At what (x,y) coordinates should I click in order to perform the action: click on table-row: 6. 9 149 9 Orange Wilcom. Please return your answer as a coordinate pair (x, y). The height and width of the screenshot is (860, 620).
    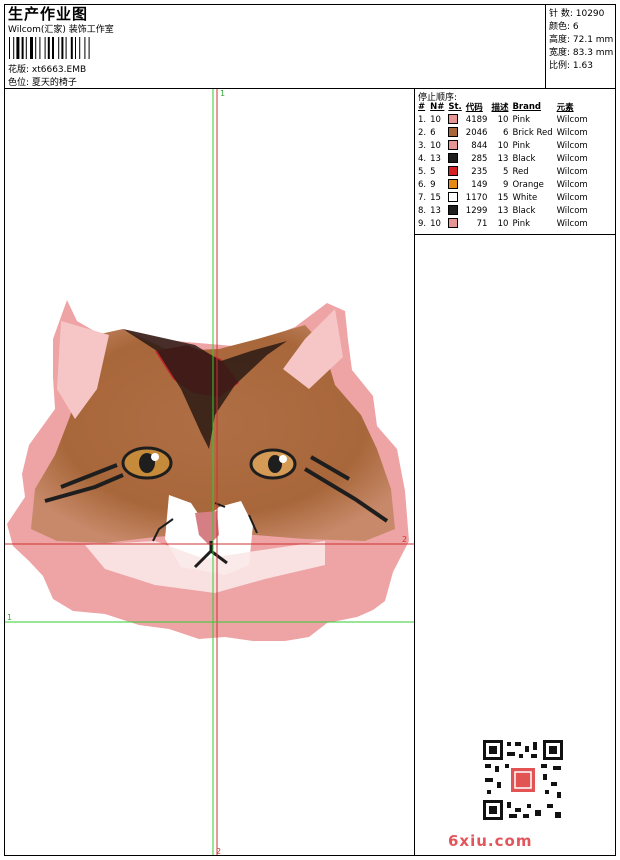
    Looking at the image, I should click on (503, 184).